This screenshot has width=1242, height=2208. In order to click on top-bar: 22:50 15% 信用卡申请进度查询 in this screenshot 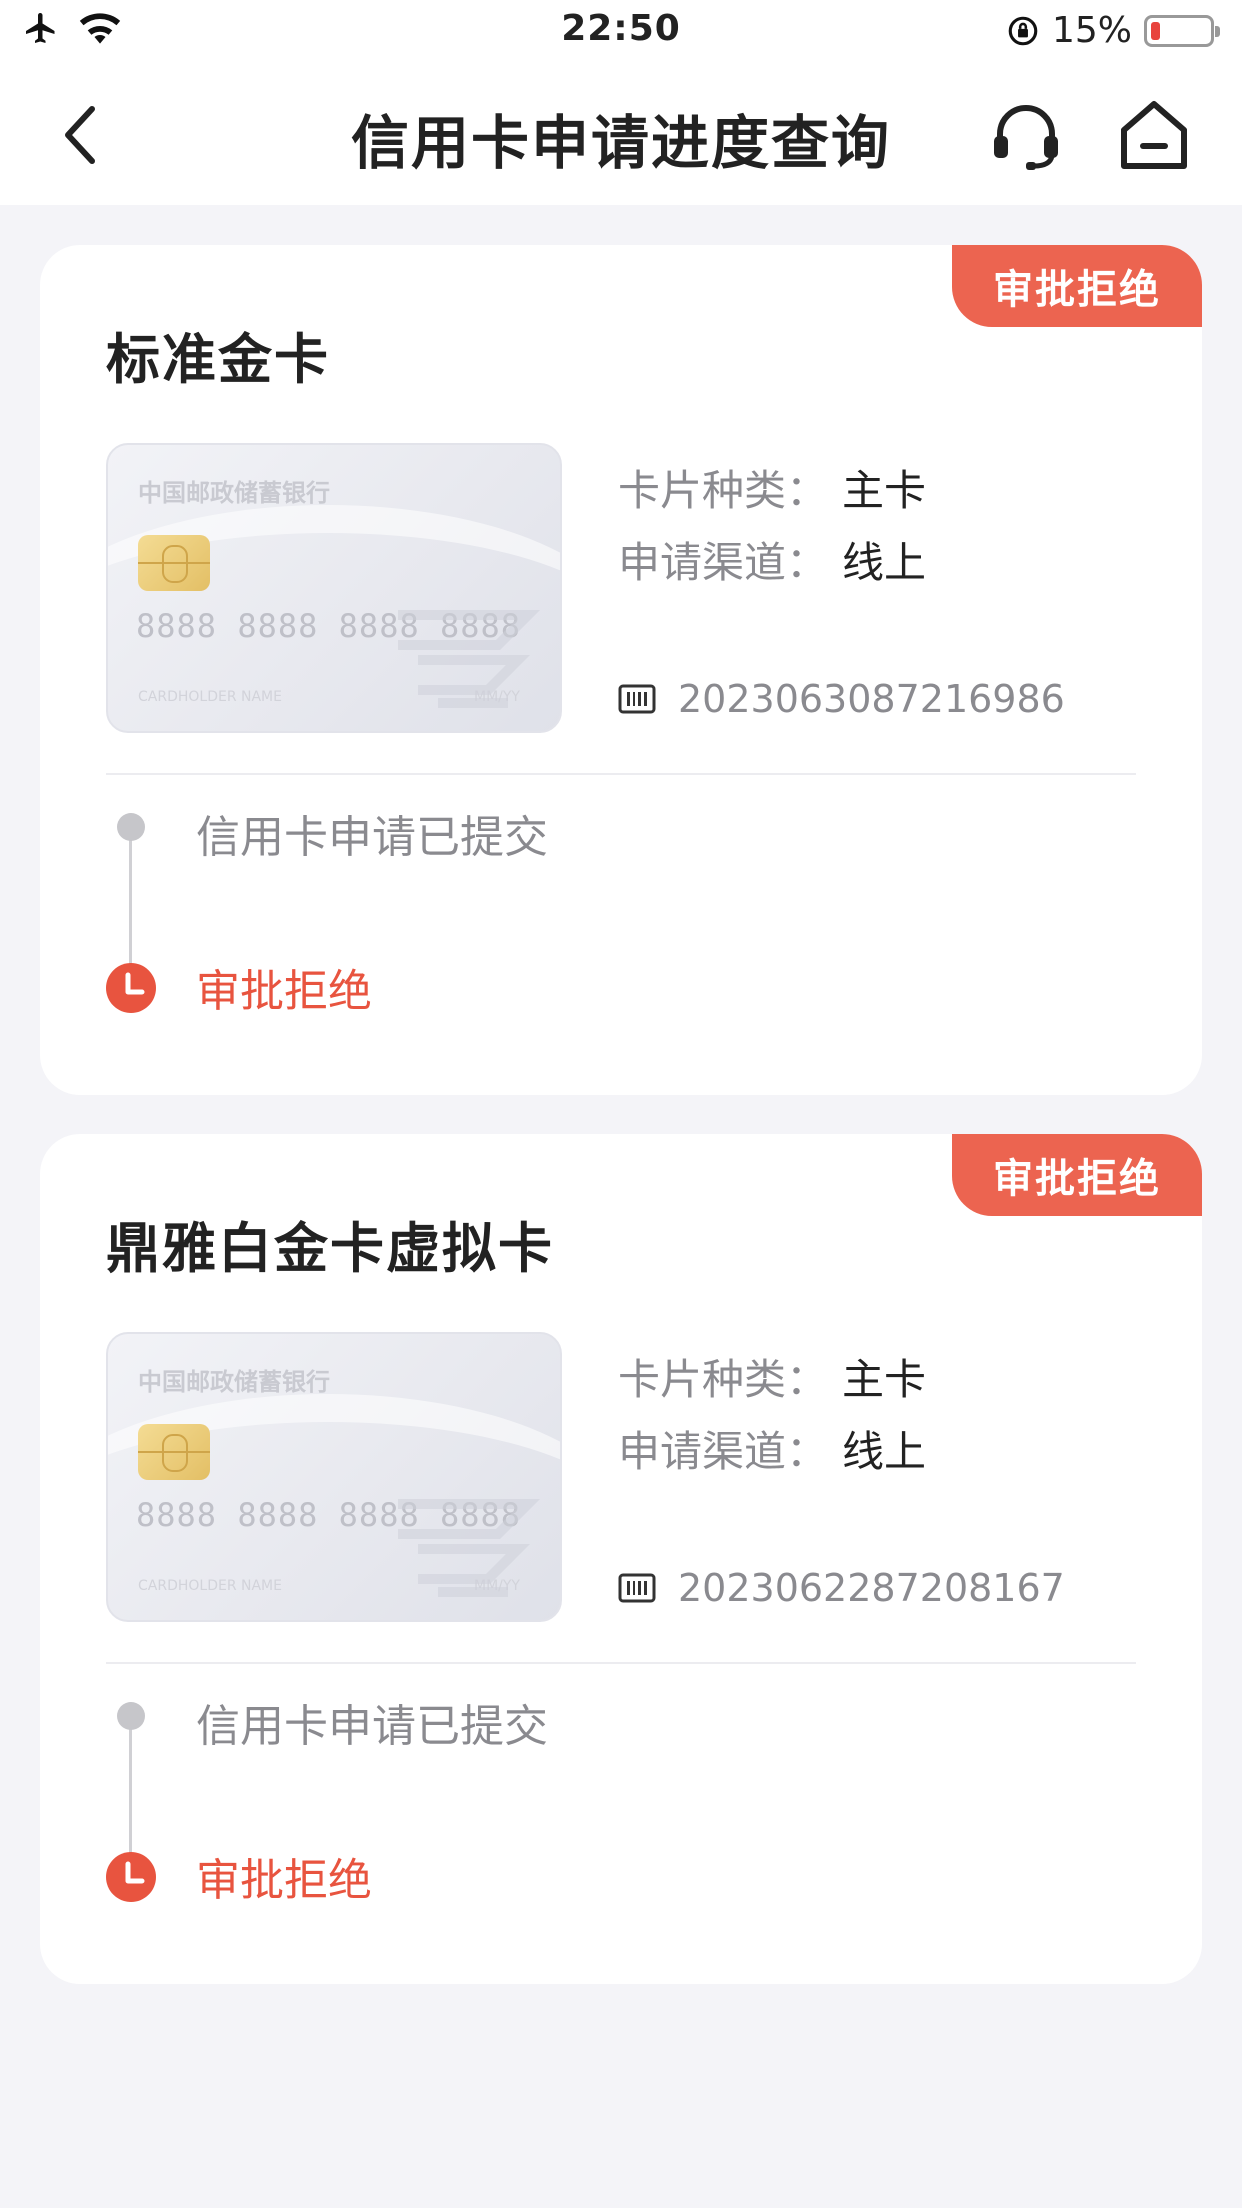, I will do `click(621, 102)`.